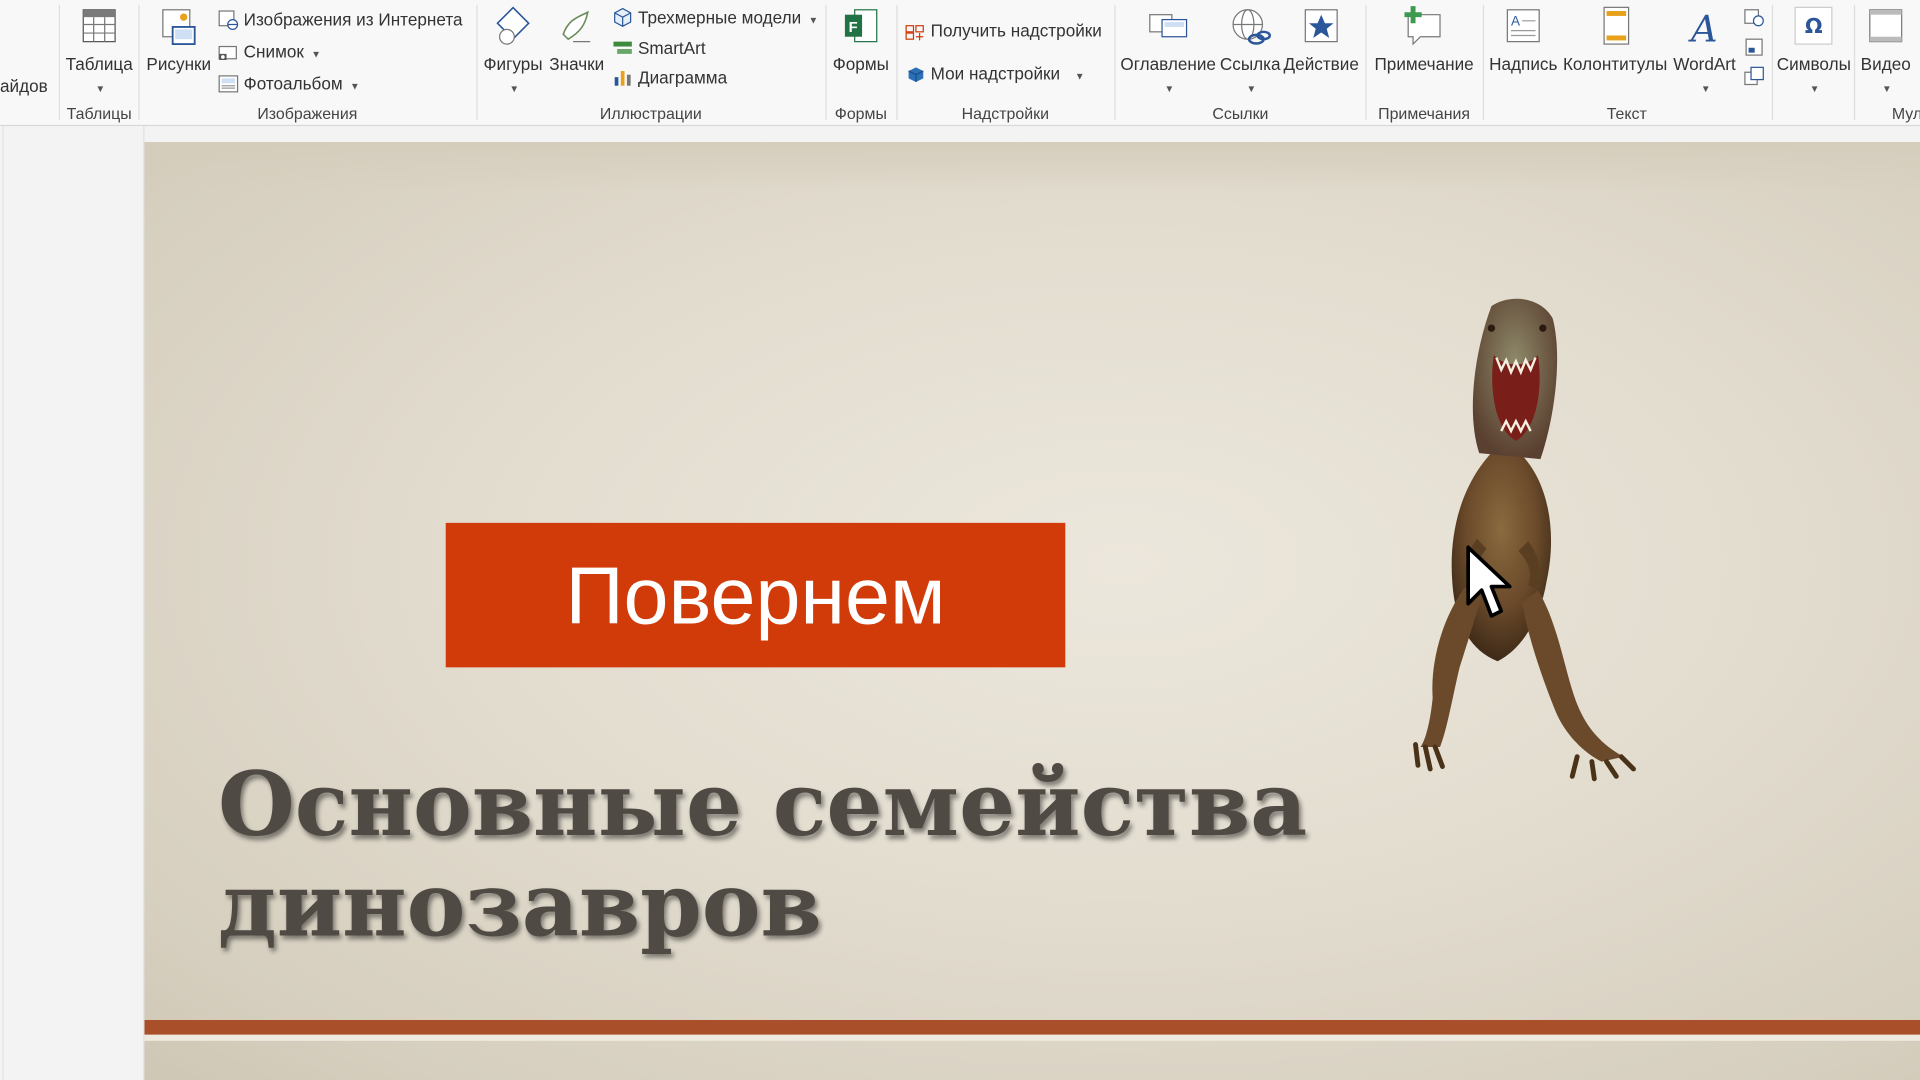 This screenshot has width=1920, height=1080. What do you see at coordinates (1885, 63) in the screenshot?
I see `video-button-label: Видео` at bounding box center [1885, 63].